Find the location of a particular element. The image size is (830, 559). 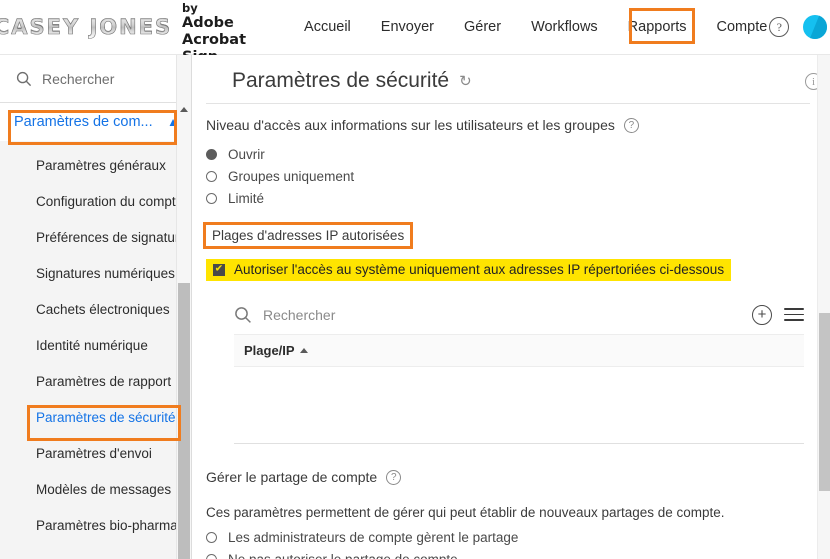

header-actions: ? is located at coordinates (798, 27).